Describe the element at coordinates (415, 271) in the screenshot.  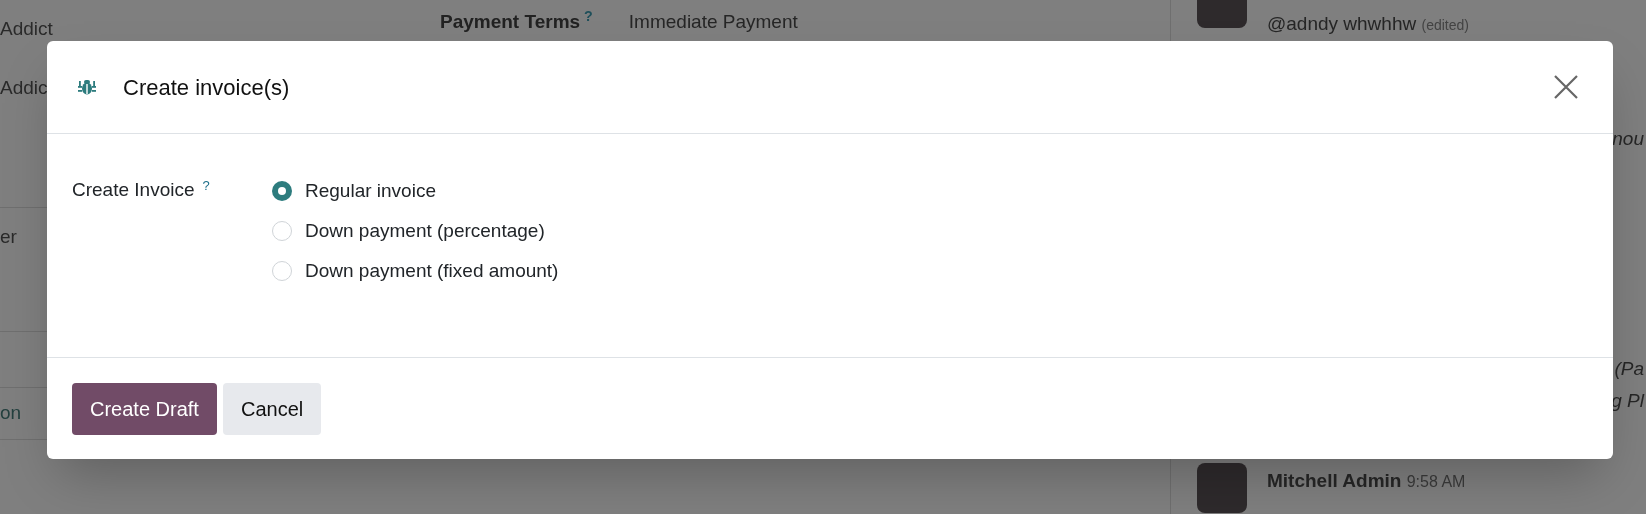
I see `radio-option: Down payment (fixed amount)` at that location.